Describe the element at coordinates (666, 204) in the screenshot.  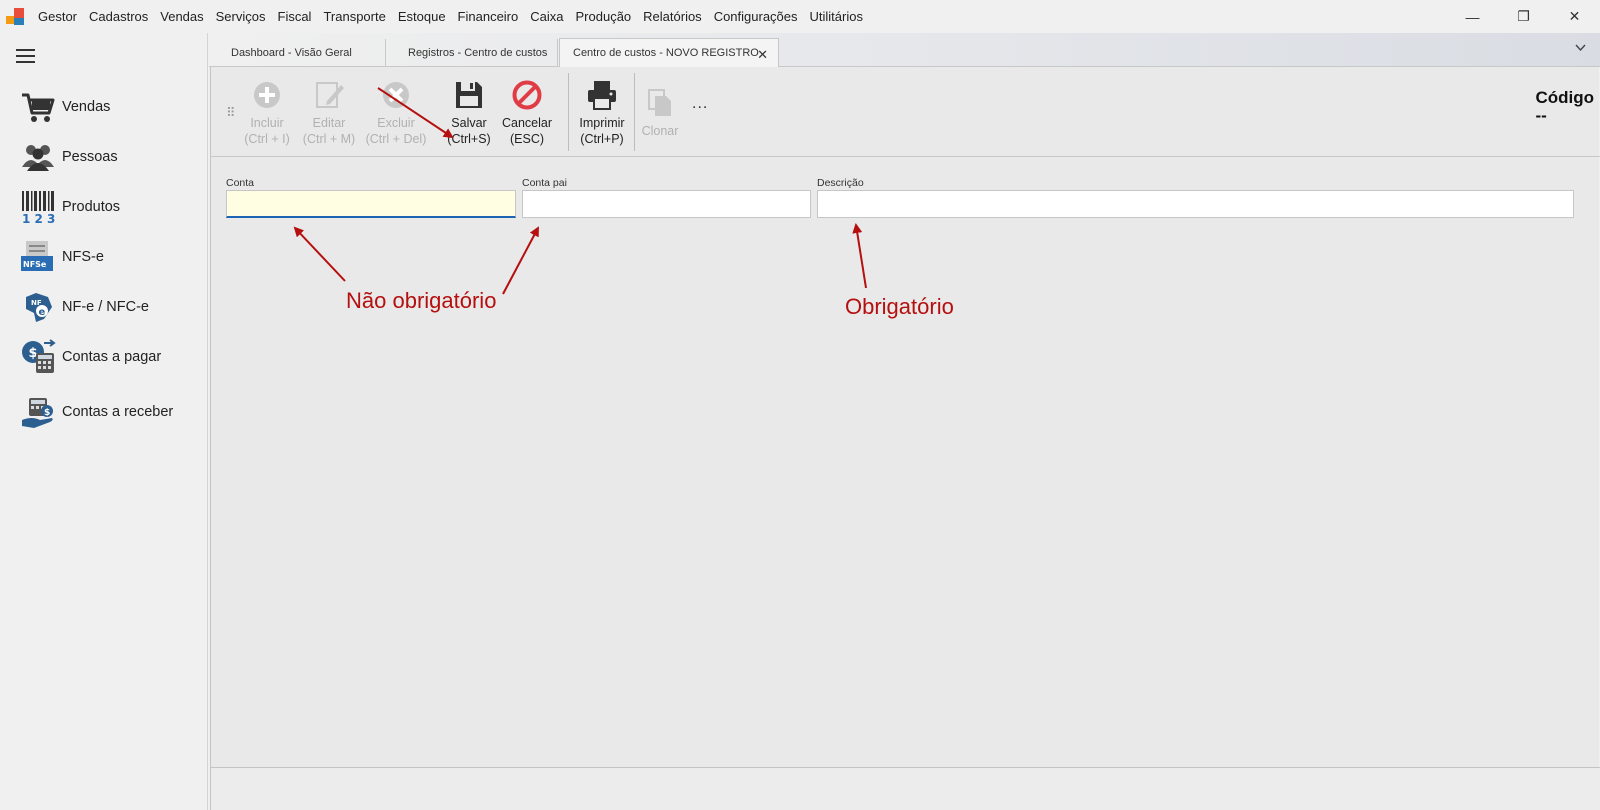
I see `conta-pai-input` at that location.